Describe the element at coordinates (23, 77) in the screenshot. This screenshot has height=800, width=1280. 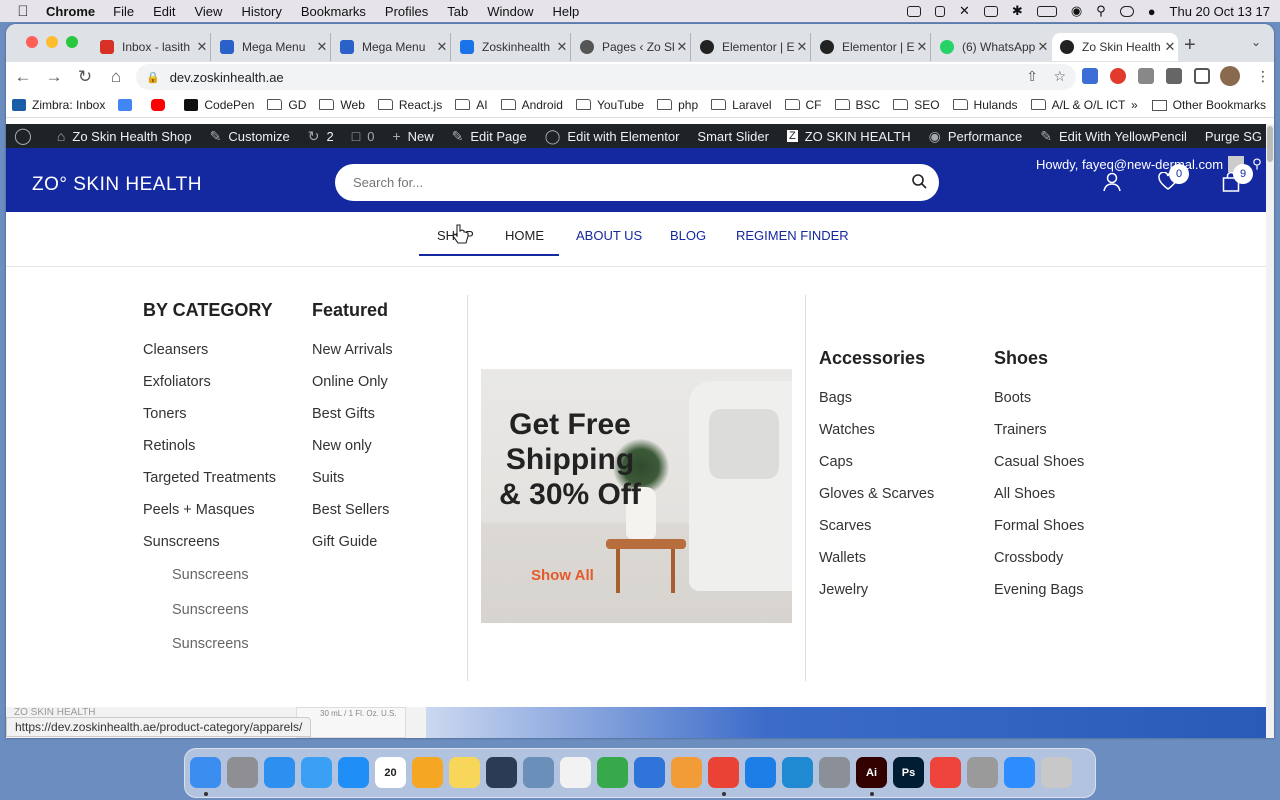
I see `back-icon: ←` at that location.